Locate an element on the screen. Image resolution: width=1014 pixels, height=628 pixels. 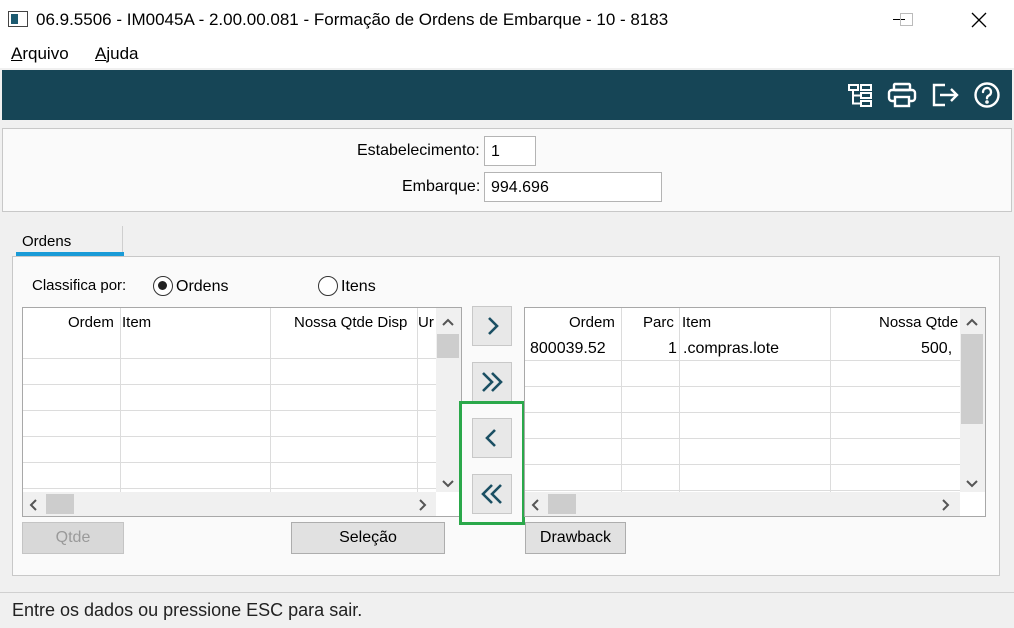
right-col-parc: Parc is located at coordinates (658, 322).